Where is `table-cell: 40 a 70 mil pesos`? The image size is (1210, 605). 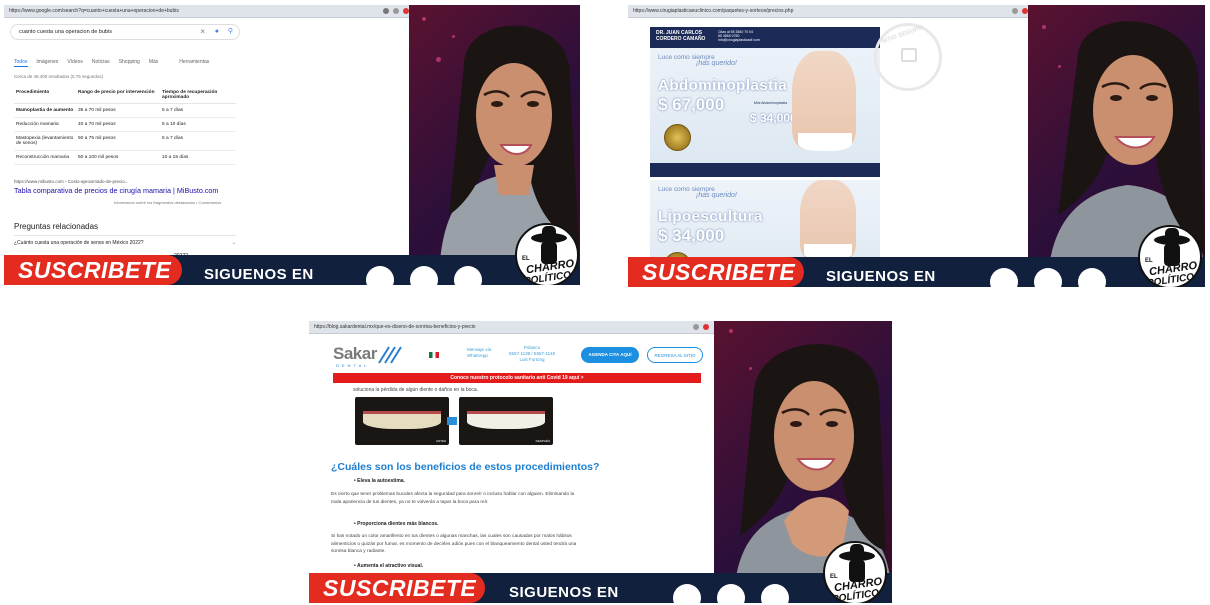
table-cell: 40 a 70 mil pesos is located at coordinates (118, 124).